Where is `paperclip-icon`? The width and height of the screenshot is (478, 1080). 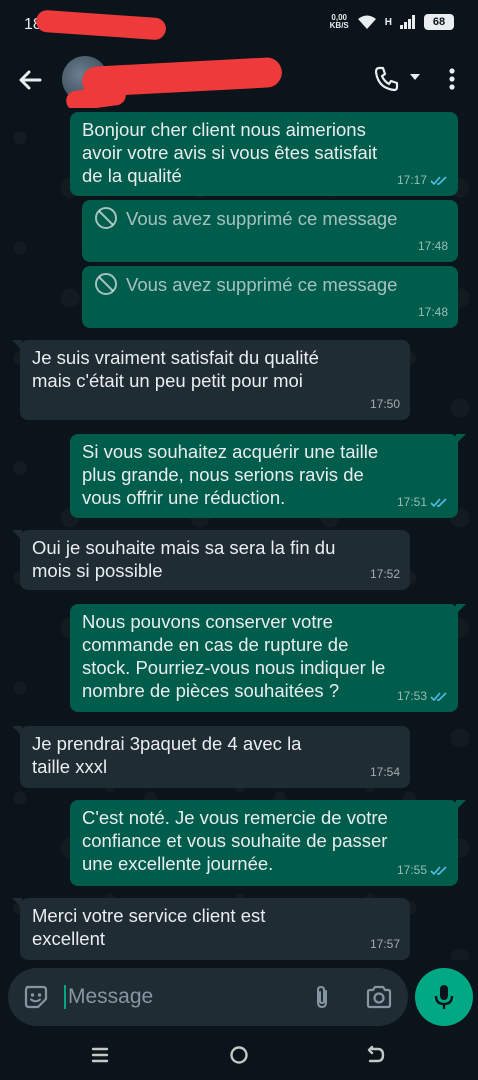 paperclip-icon is located at coordinates (322, 997).